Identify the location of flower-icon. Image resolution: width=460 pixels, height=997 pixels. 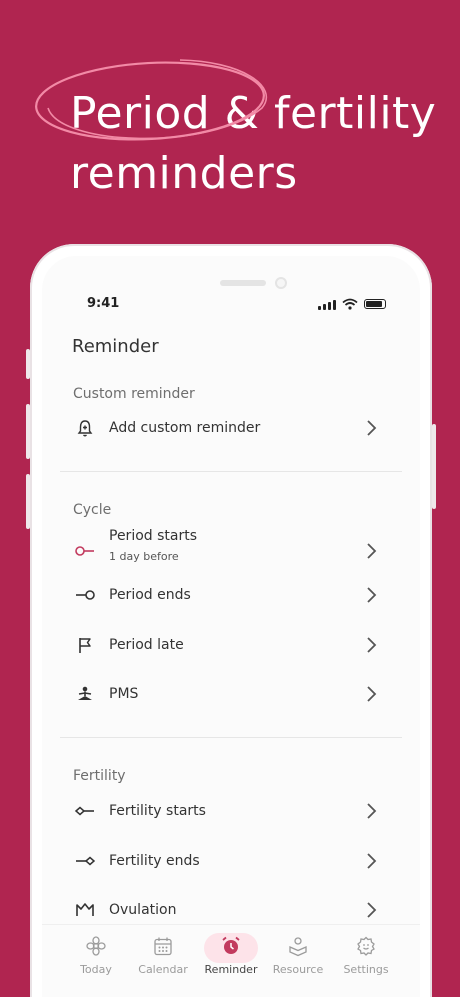
(96, 946).